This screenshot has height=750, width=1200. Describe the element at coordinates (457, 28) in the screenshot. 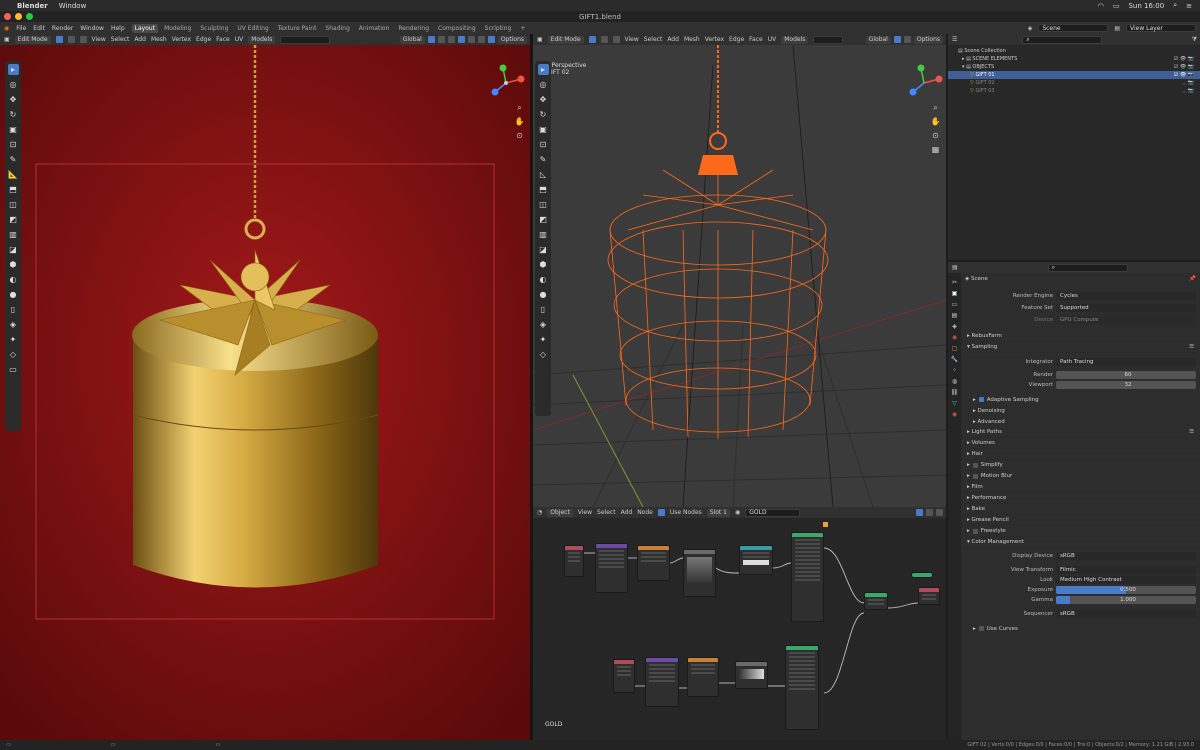

I see `tab-compositing: Compositing` at that location.